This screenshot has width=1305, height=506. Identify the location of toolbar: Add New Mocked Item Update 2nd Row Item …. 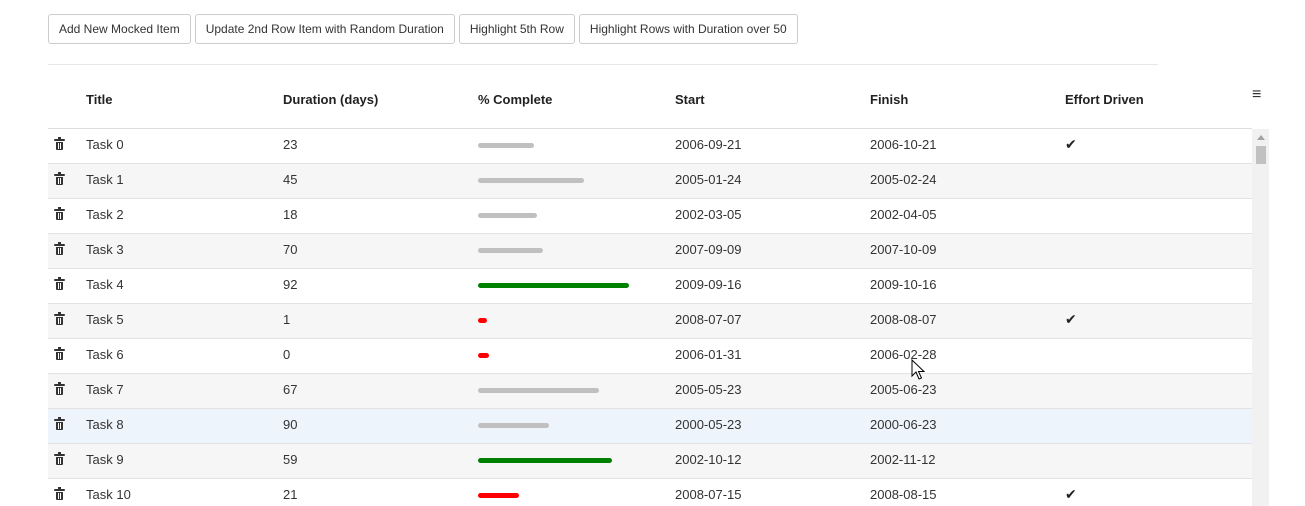
(423, 29).